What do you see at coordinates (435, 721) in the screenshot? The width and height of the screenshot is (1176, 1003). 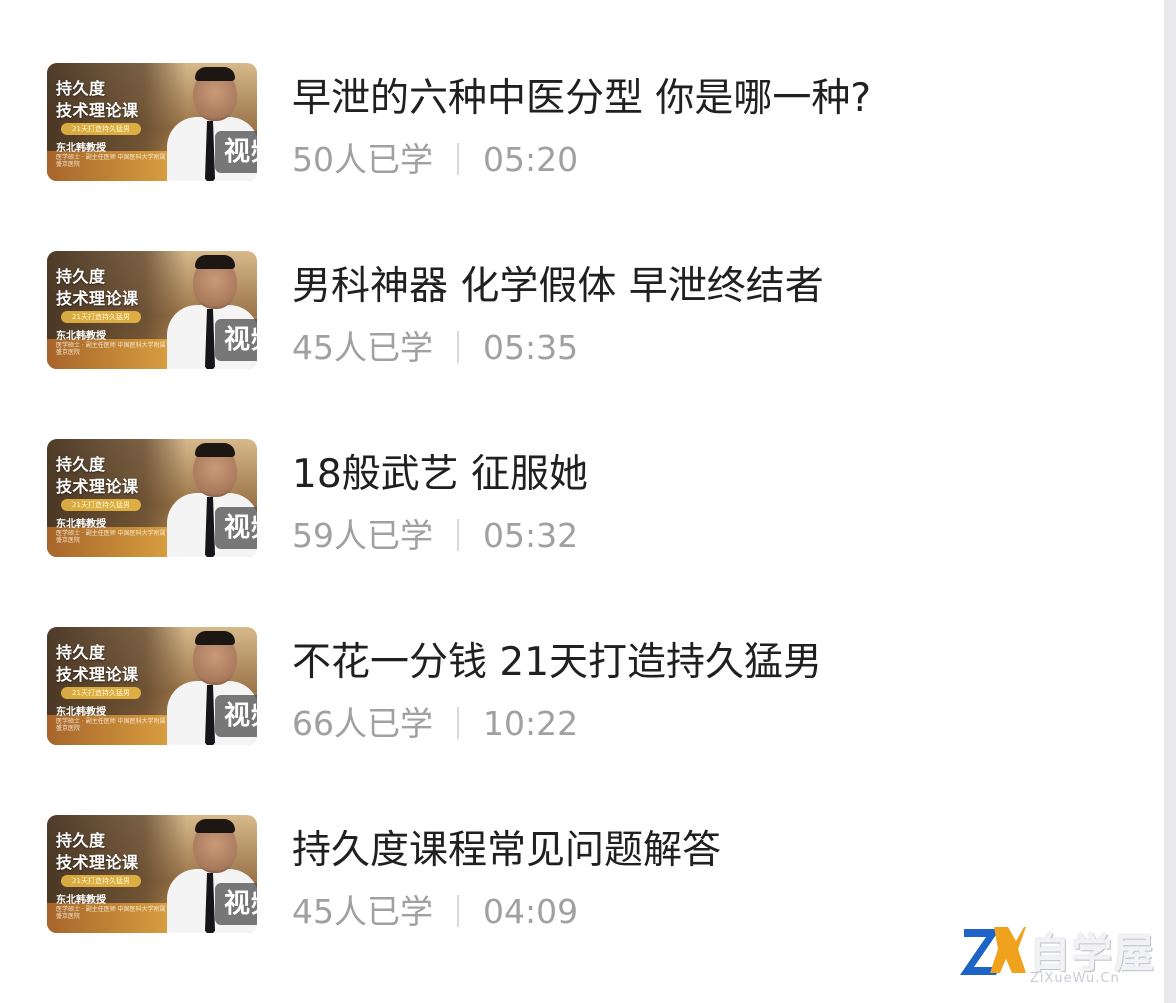 I see `course-meta: 66人已学 10:22` at bounding box center [435, 721].